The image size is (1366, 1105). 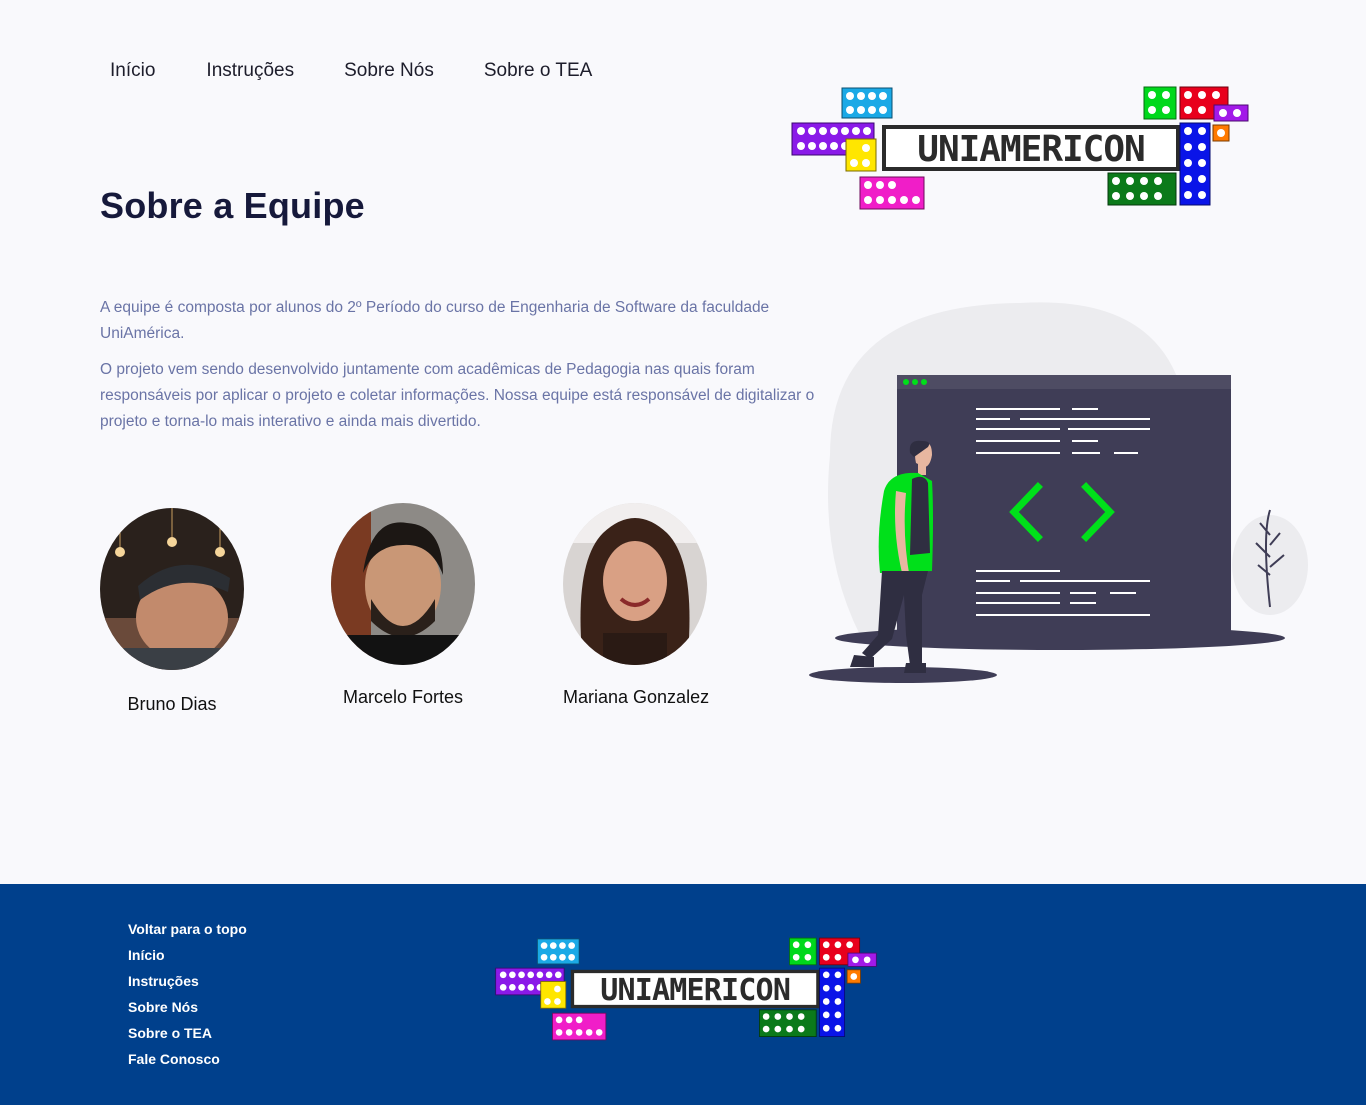 What do you see at coordinates (187, 1033) in the screenshot?
I see `footer-link-sobre-tea: Sobre o TEA` at bounding box center [187, 1033].